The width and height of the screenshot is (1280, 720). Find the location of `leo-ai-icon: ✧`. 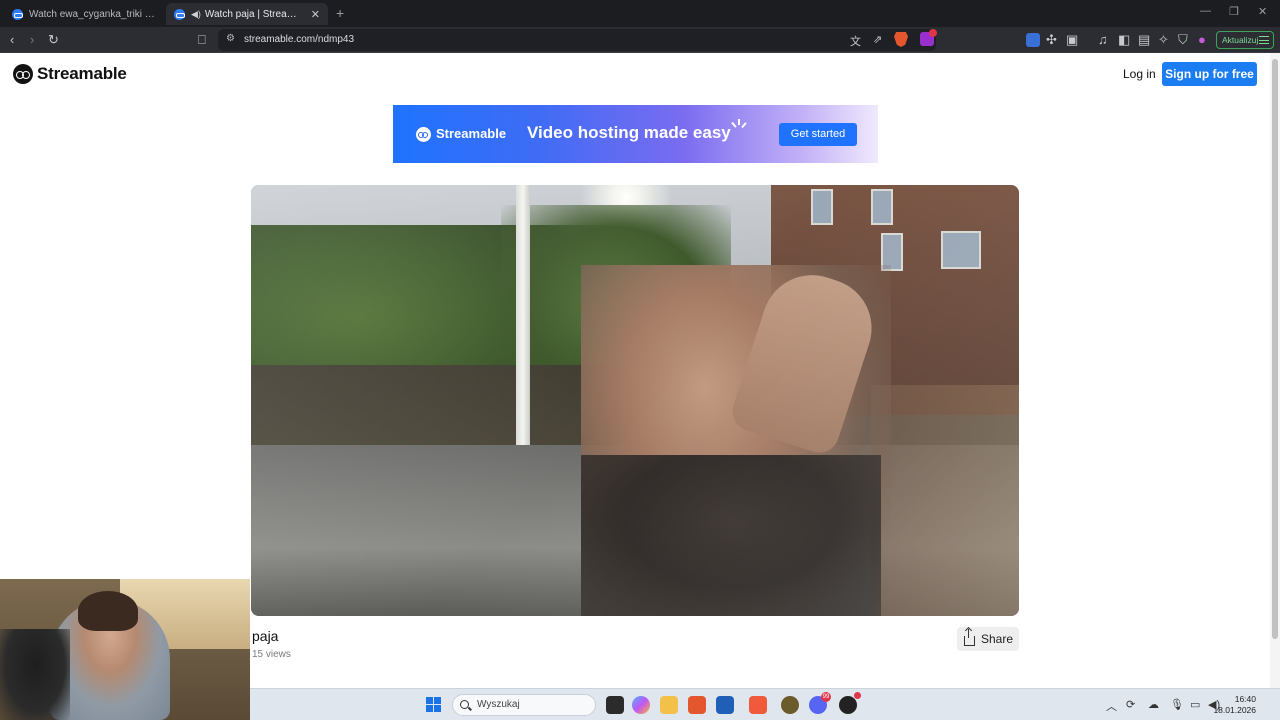

leo-ai-icon: ✧ is located at coordinates (1163, 40).